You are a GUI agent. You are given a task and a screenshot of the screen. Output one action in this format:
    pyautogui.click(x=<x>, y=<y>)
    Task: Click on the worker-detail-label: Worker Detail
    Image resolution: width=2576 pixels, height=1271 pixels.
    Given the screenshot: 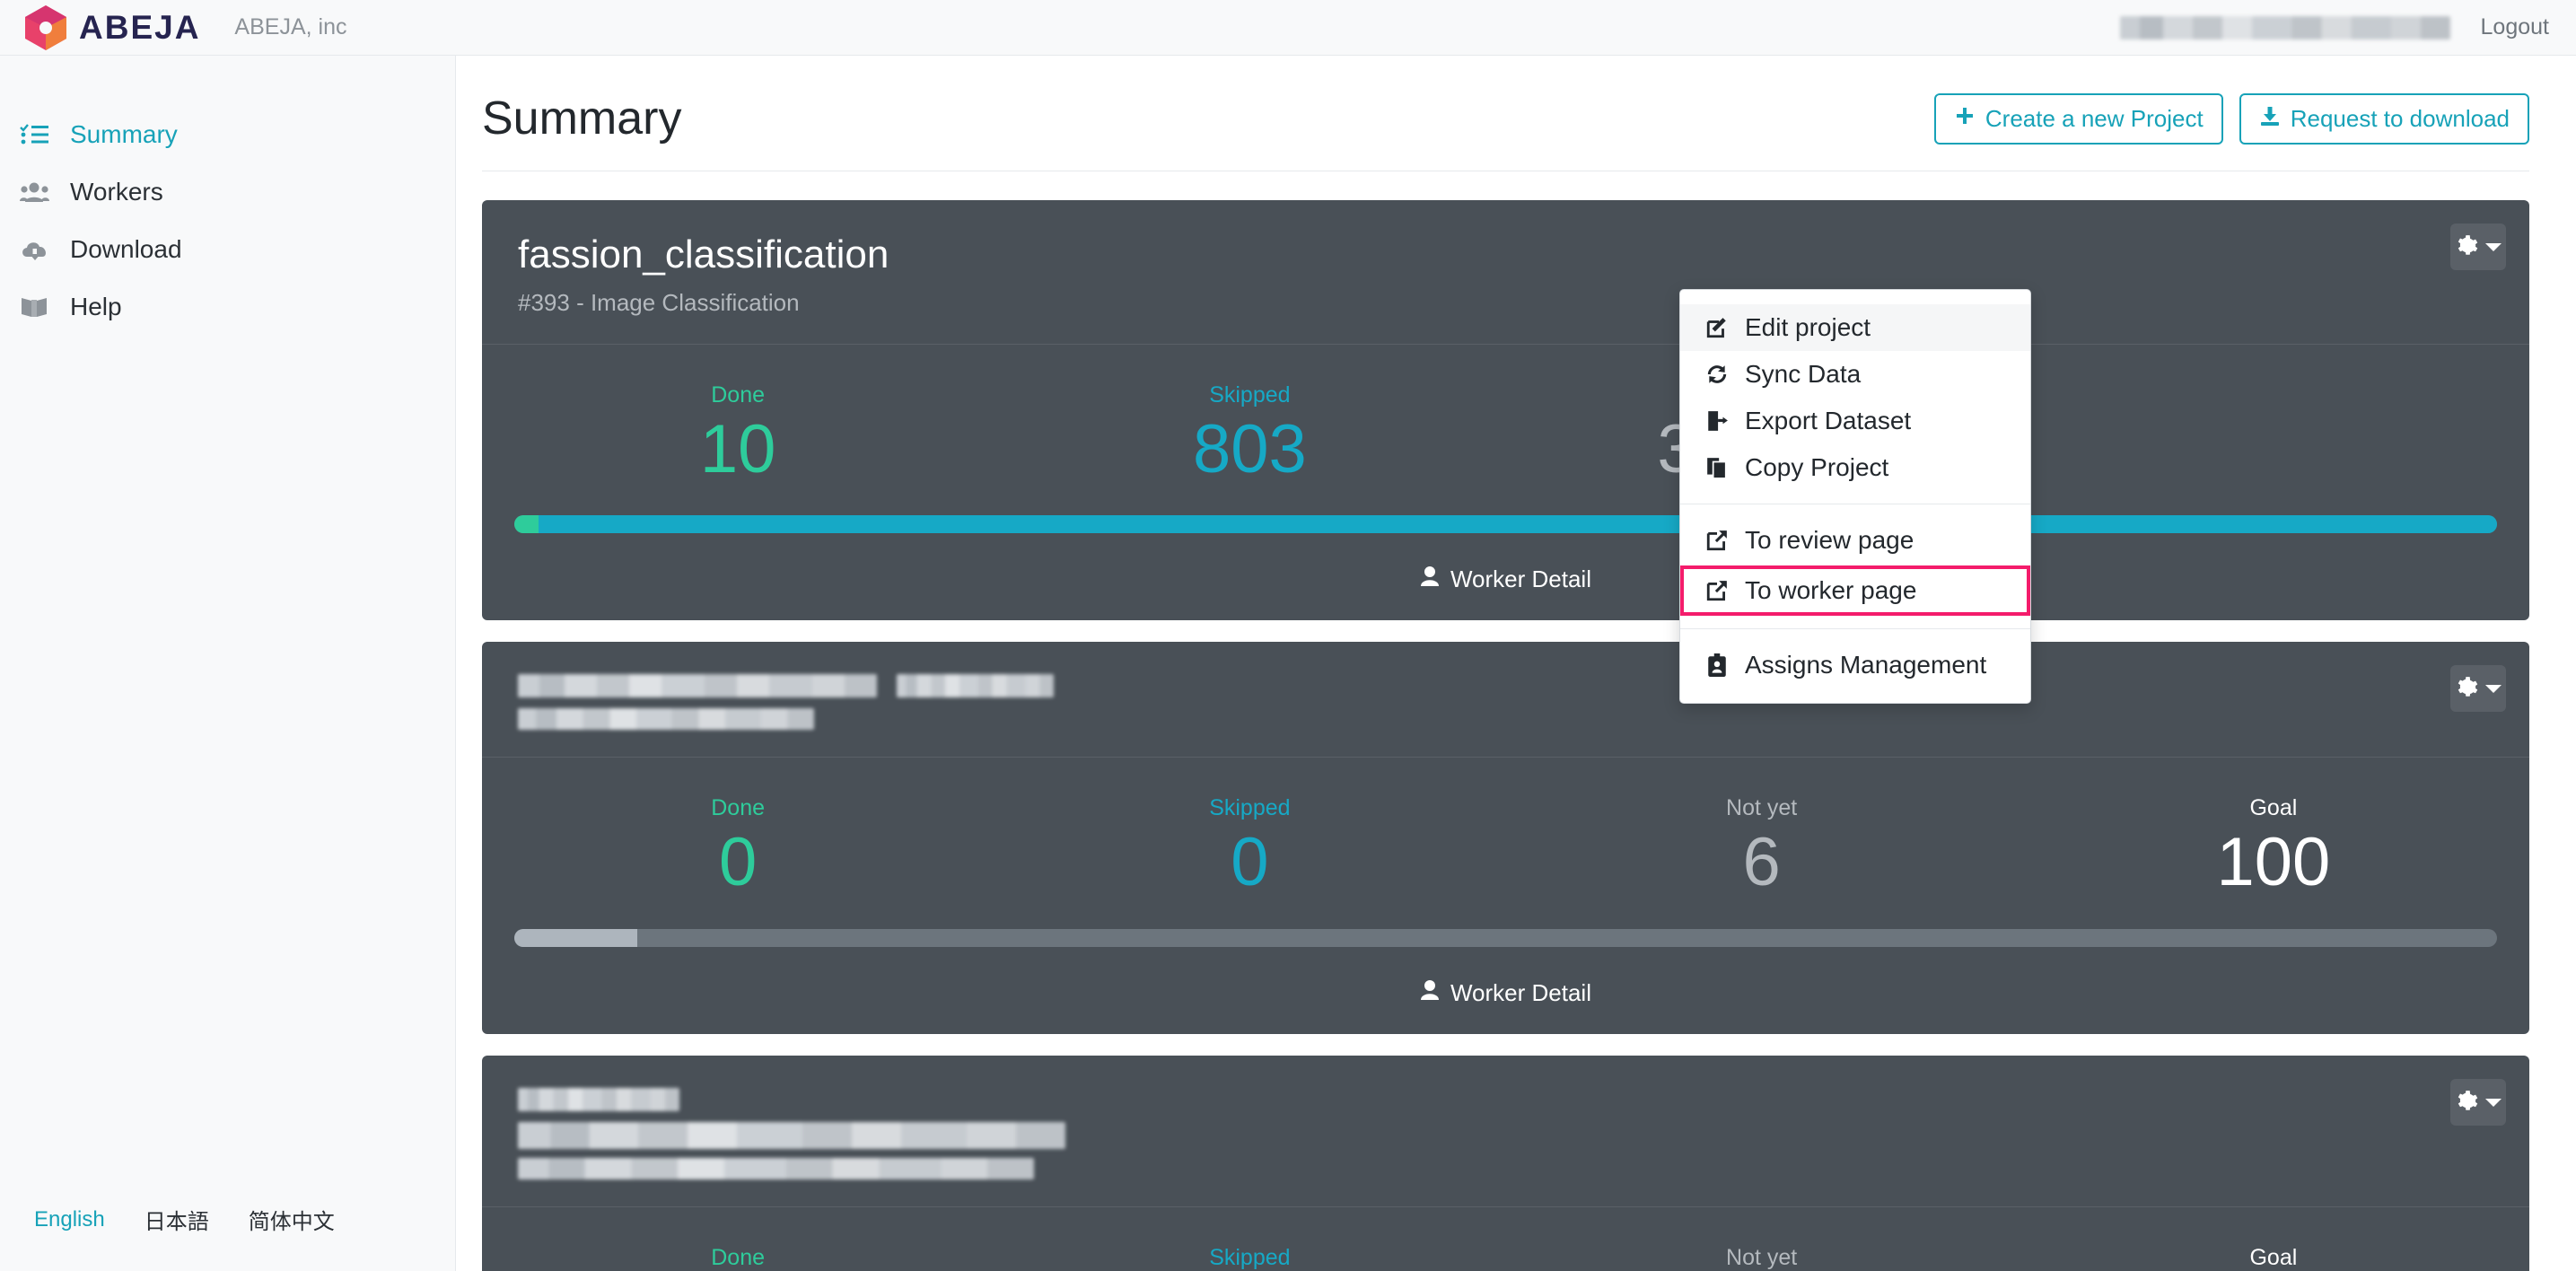 What is the action you would take?
    pyautogui.click(x=1520, y=579)
    